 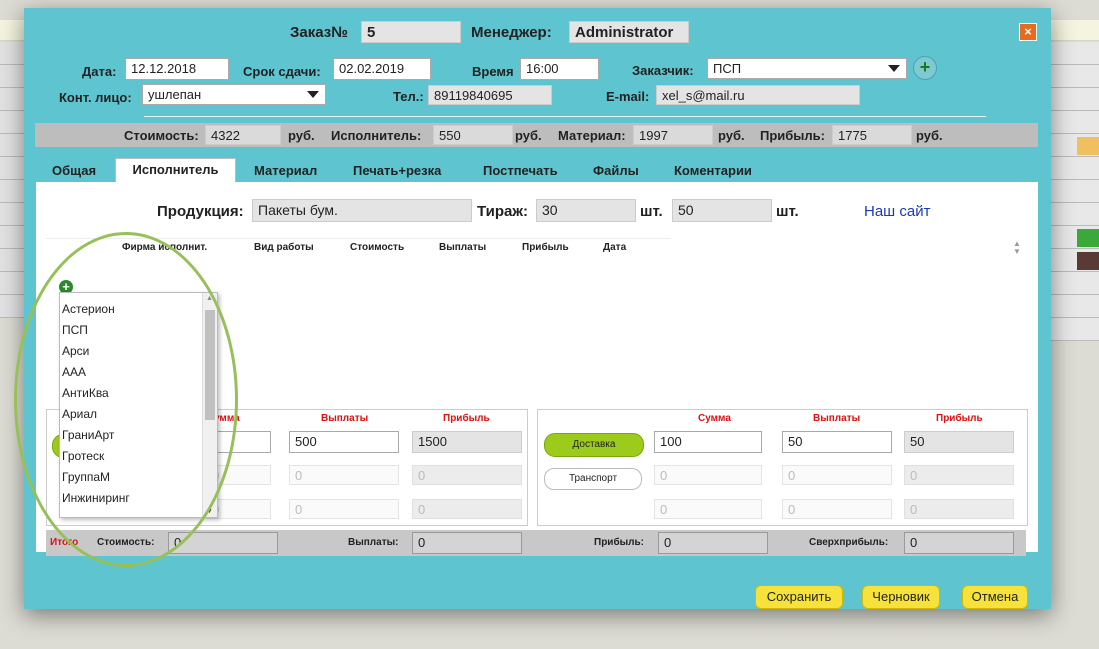 What do you see at coordinates (376, 135) in the screenshot?
I see `summary-executor-label: Исполнитель:` at bounding box center [376, 135].